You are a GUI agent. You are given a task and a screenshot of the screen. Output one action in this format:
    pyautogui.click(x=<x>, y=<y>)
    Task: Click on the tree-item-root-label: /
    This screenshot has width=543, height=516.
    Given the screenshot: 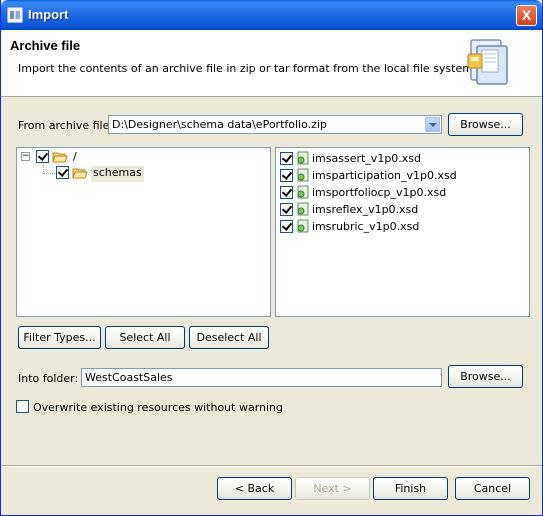 What is the action you would take?
    pyautogui.click(x=75, y=158)
    